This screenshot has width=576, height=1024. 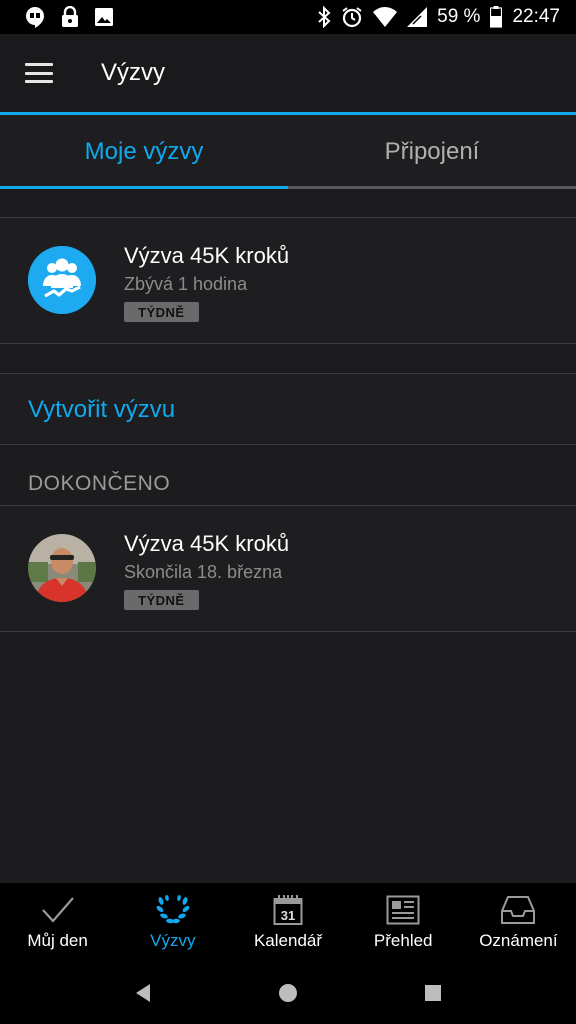 I want to click on alarm-icon, so click(x=352, y=17).